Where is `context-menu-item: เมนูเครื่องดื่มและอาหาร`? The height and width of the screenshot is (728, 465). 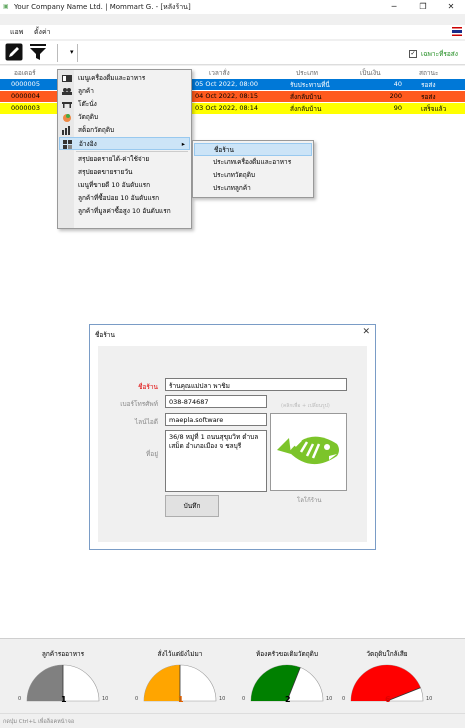
context-menu-item: เมนูเครื่องดื่มและอาหาร is located at coordinates (124, 78).